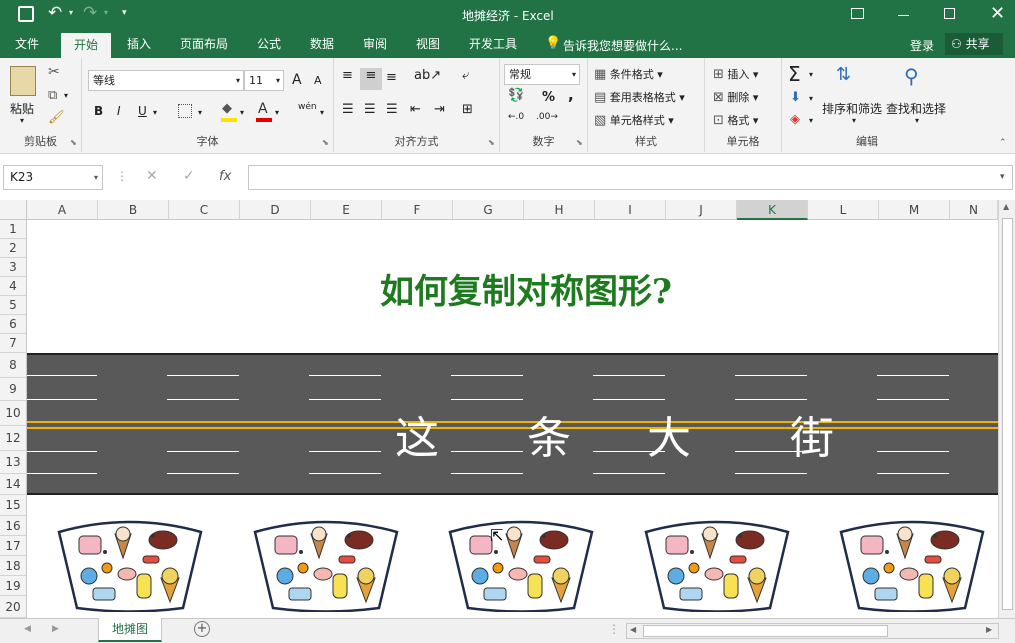  Describe the element at coordinates (735, 97) in the screenshot. I see `delete-cells-button: ⊠ 删除 ▾` at that location.